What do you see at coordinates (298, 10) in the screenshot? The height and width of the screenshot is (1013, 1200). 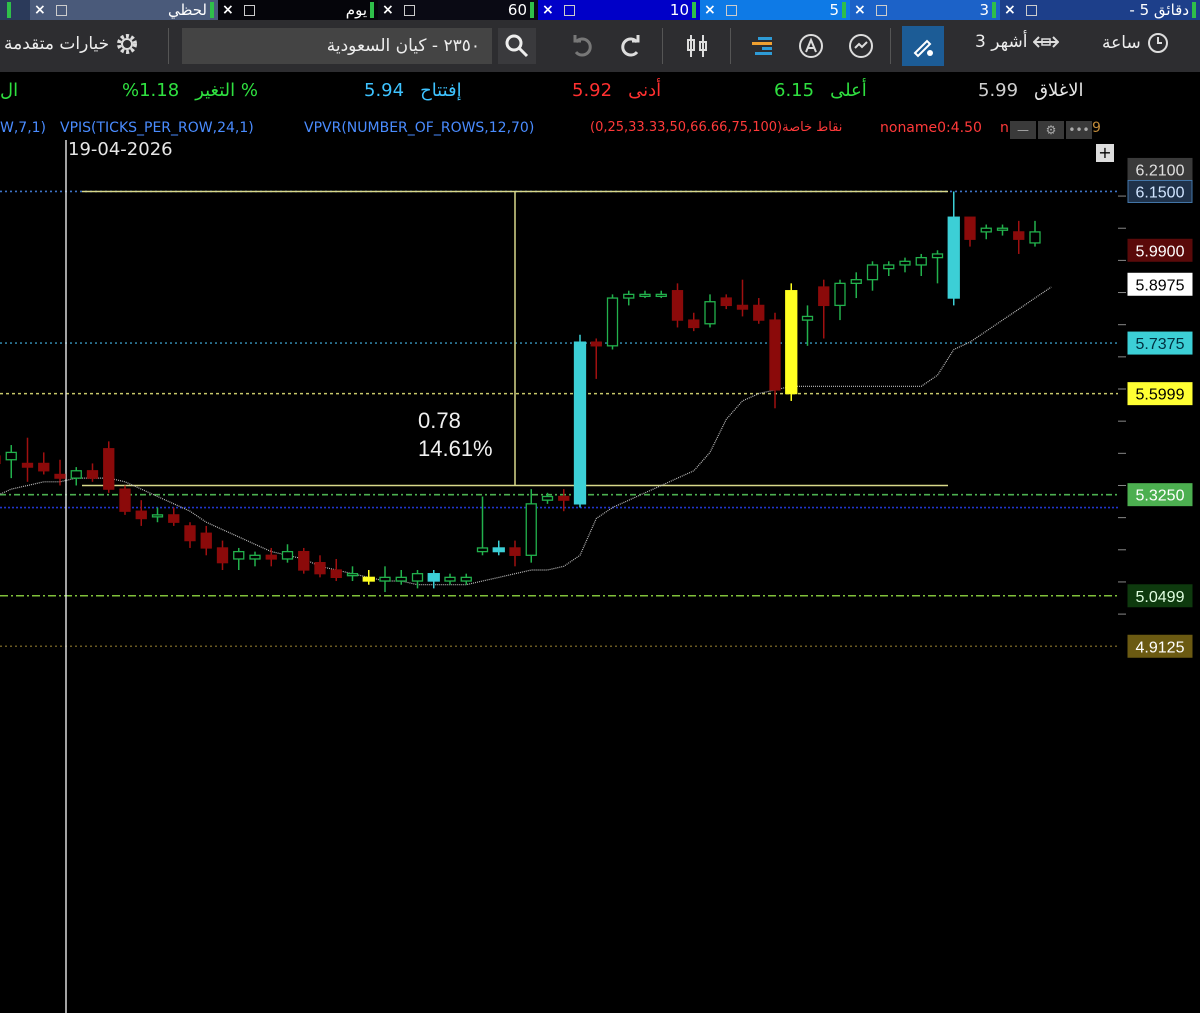 I see `tab-5: × يوم` at bounding box center [298, 10].